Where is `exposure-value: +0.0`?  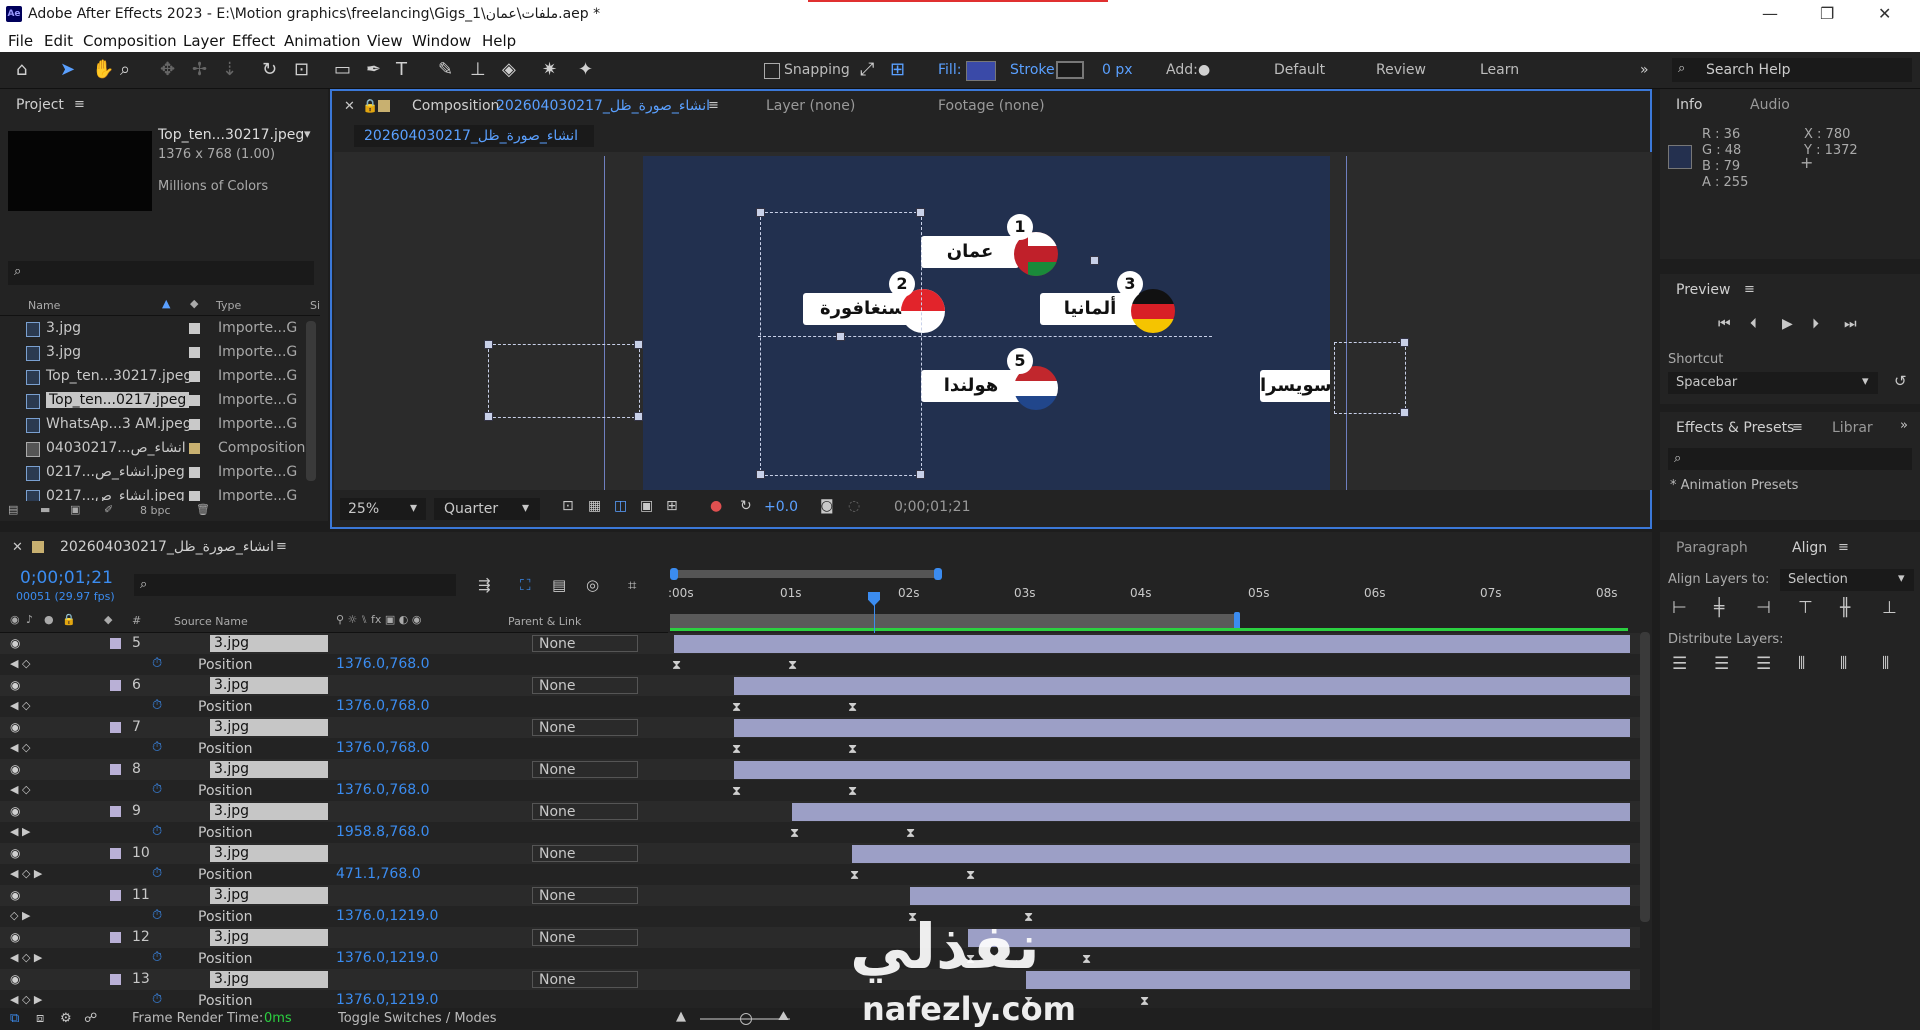
exposure-value: +0.0 is located at coordinates (781, 507).